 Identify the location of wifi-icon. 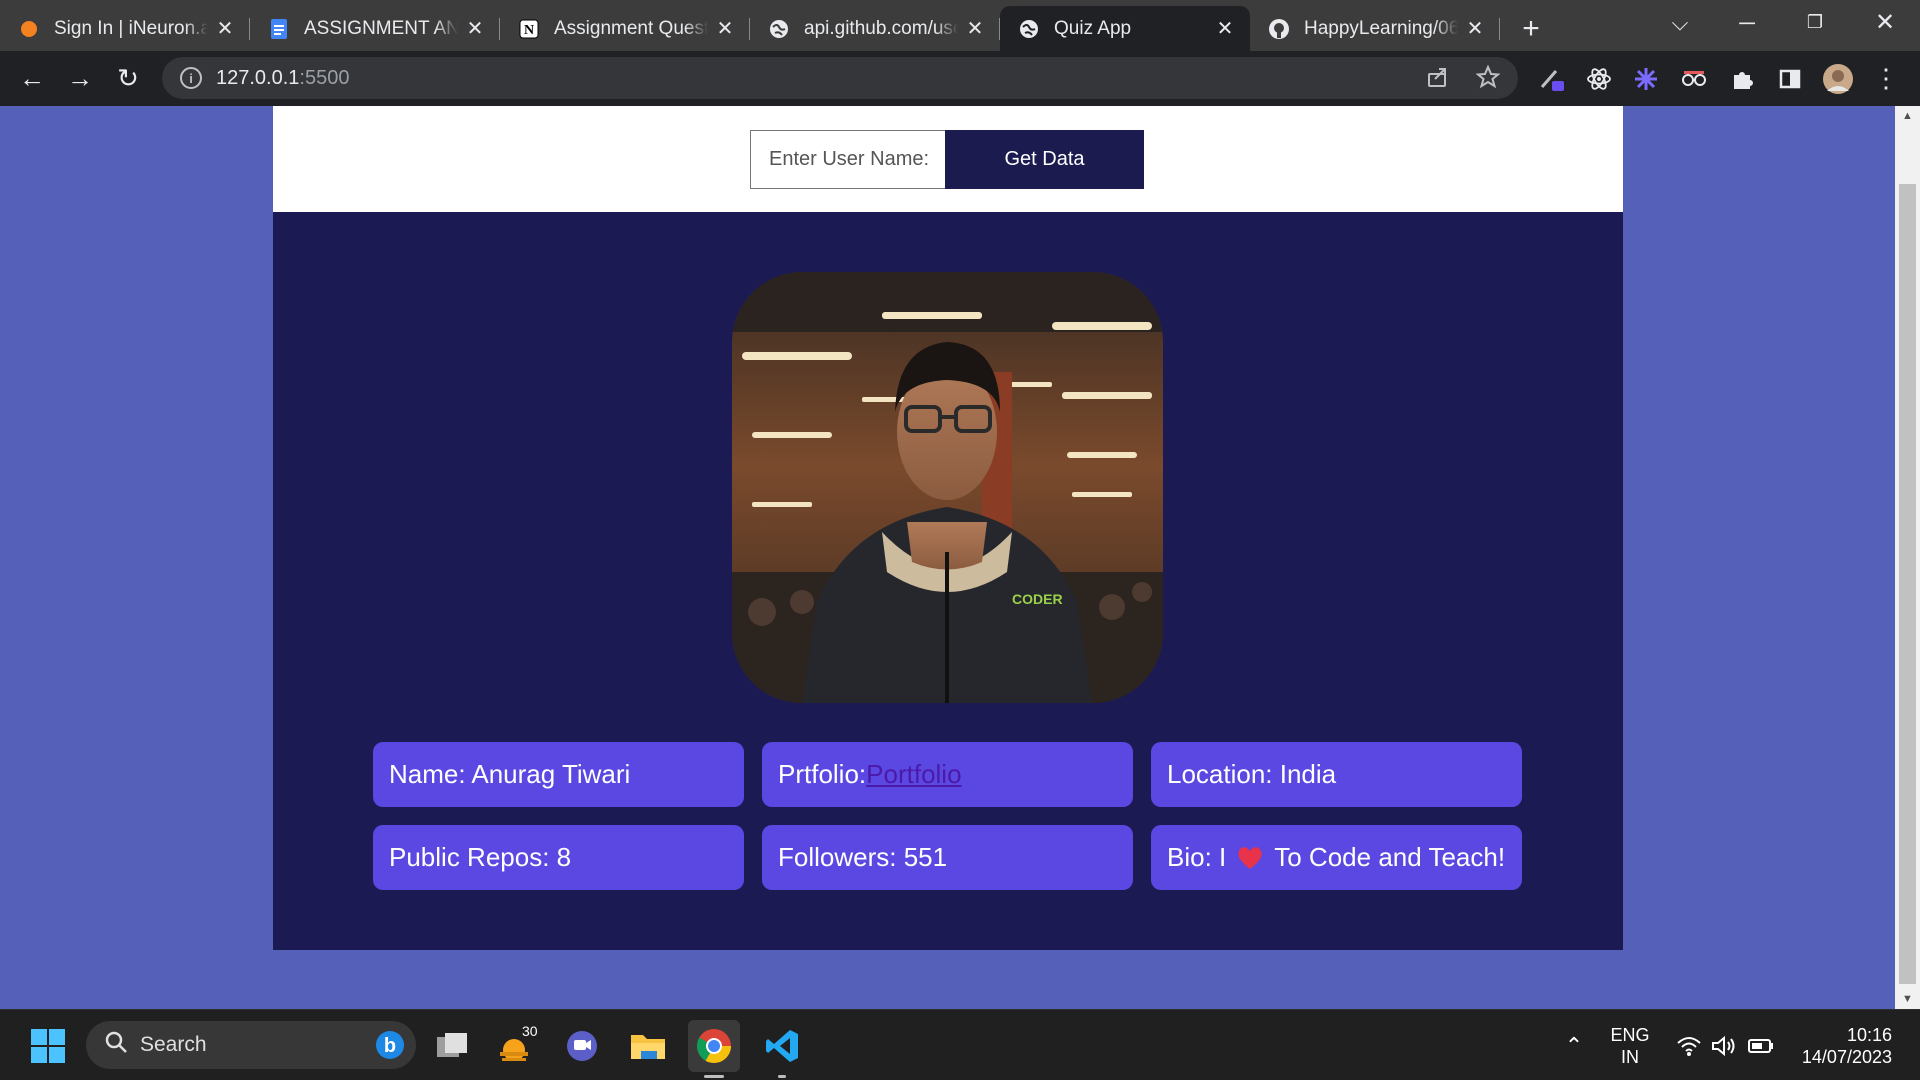
(1689, 1045).